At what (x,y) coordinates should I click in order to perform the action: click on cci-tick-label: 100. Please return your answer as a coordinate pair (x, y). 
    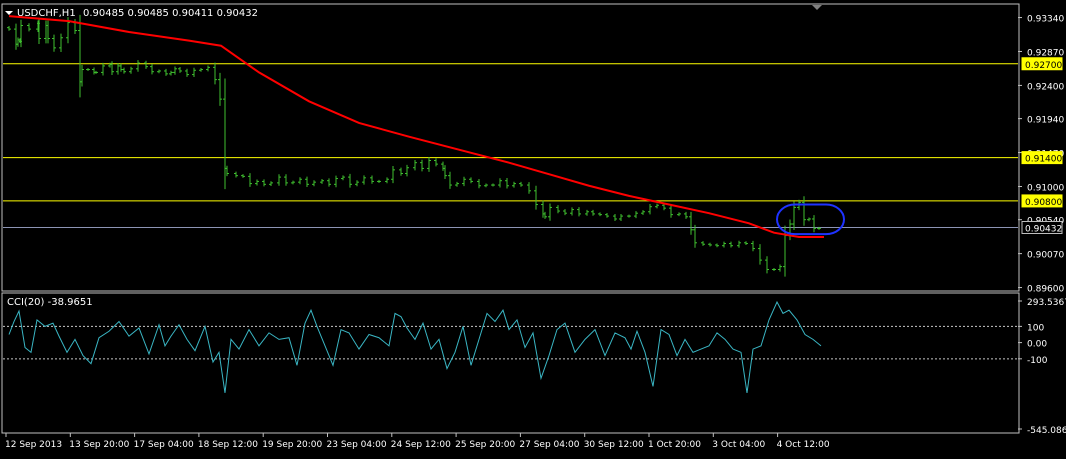
    Looking at the image, I should click on (1035, 328).